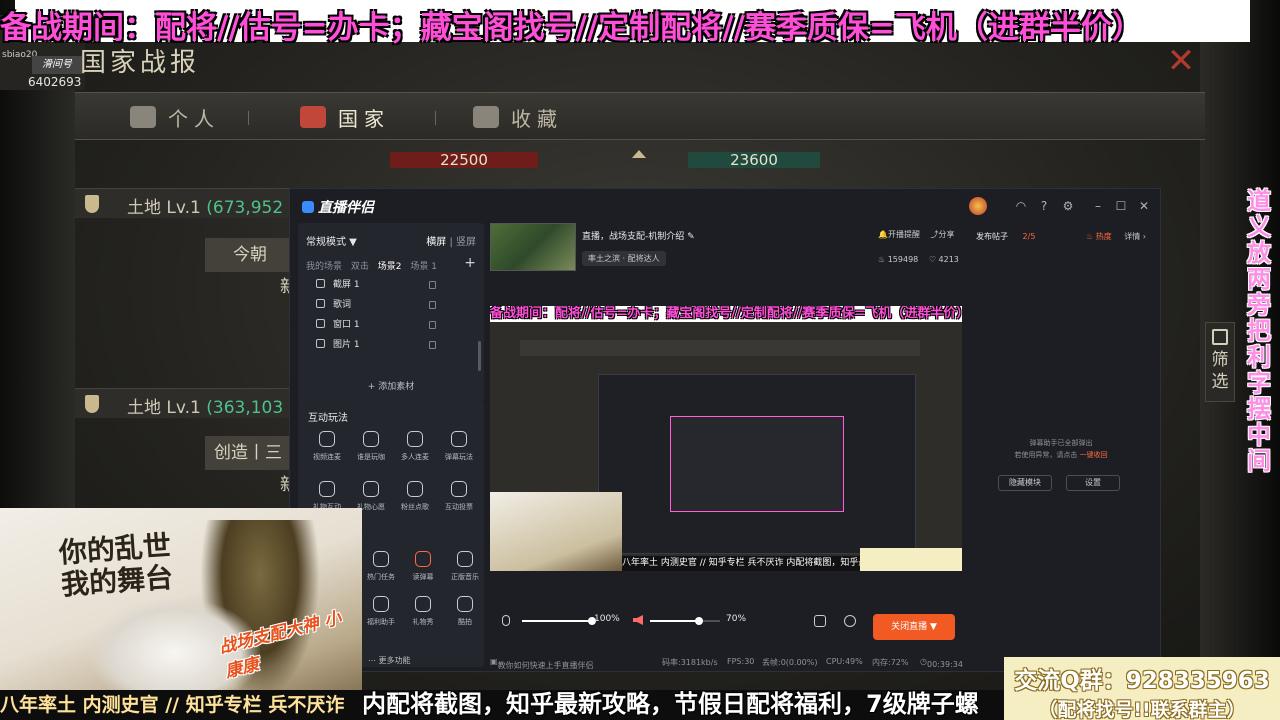  What do you see at coordinates (559, 621) in the screenshot?
I see `mic-volume-slider` at bounding box center [559, 621].